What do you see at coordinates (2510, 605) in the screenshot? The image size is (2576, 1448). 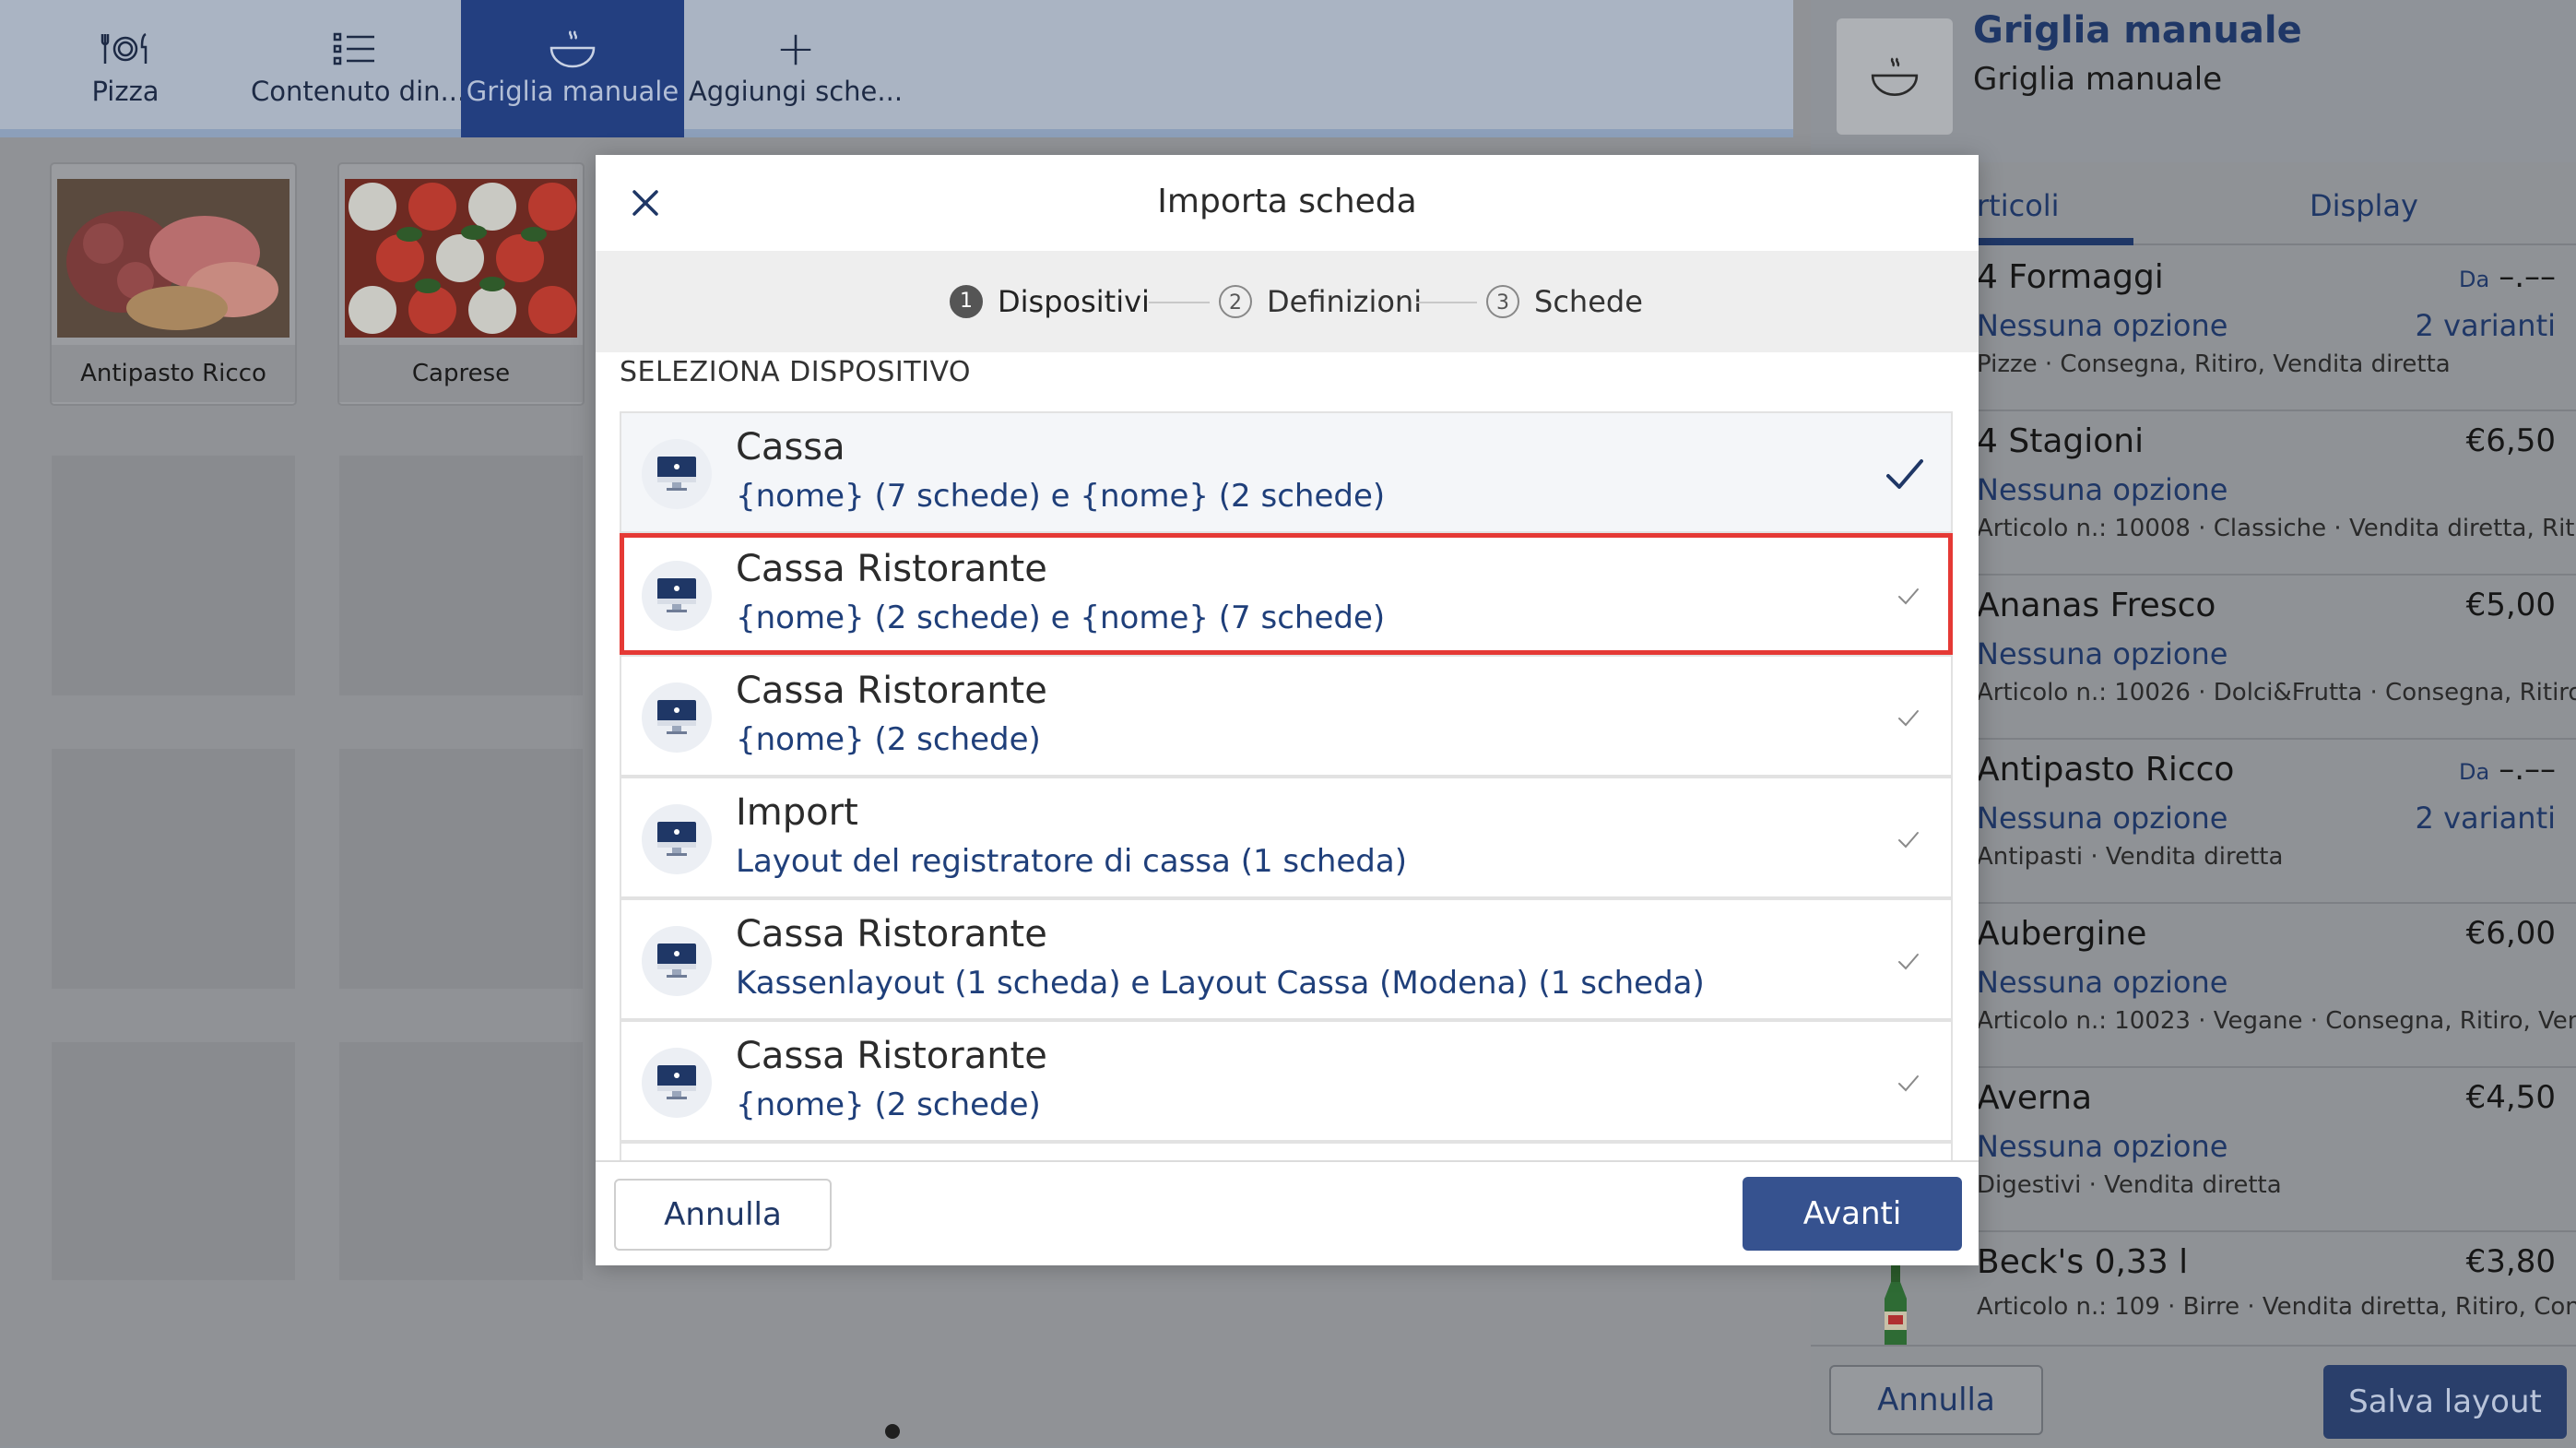 I see `item-price: €5,00` at bounding box center [2510, 605].